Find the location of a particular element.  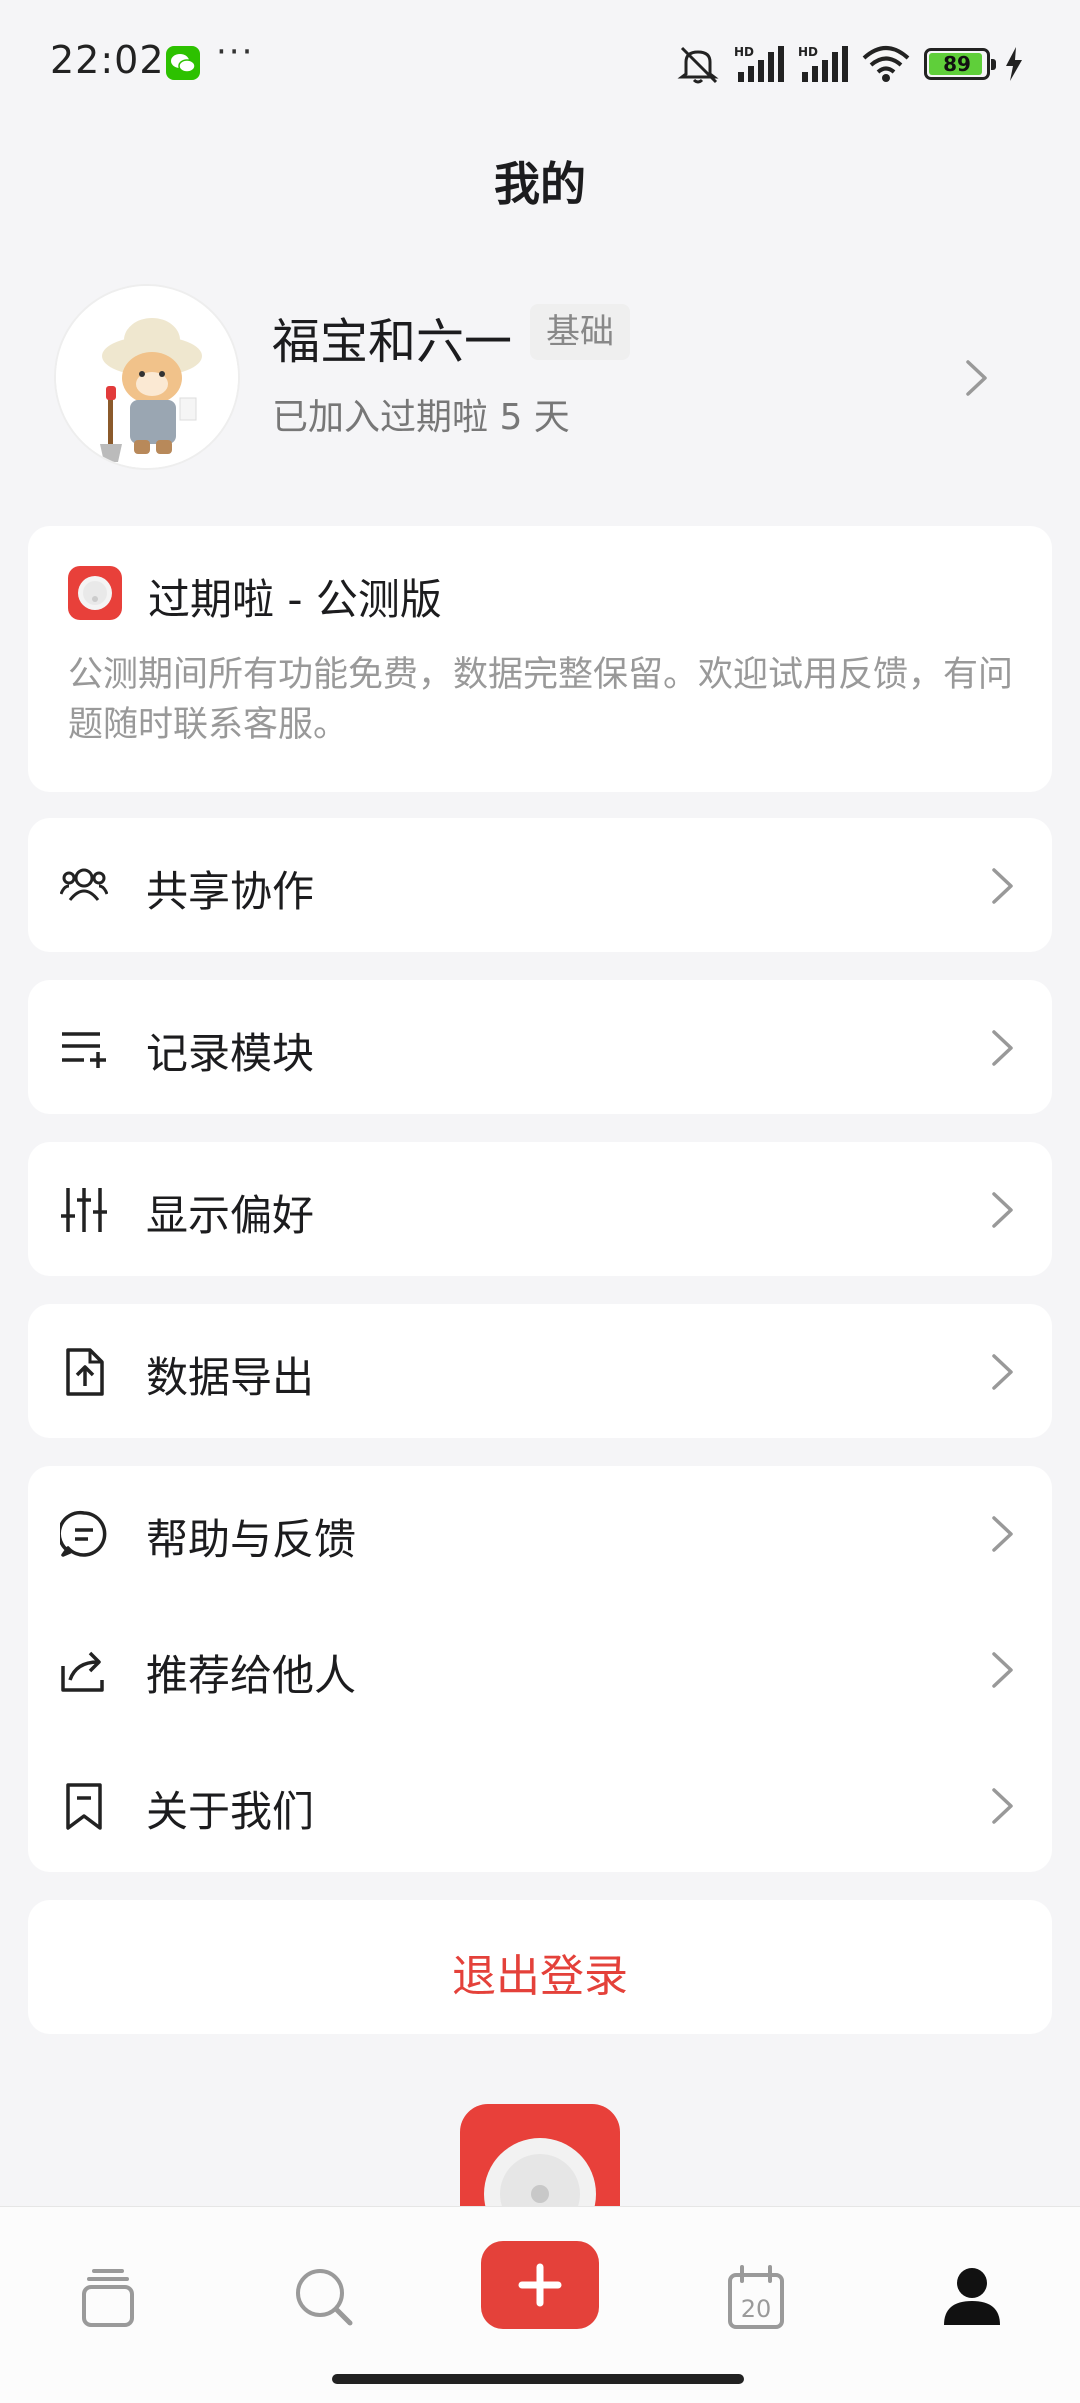

battery-percent: 89 is located at coordinates (957, 64).